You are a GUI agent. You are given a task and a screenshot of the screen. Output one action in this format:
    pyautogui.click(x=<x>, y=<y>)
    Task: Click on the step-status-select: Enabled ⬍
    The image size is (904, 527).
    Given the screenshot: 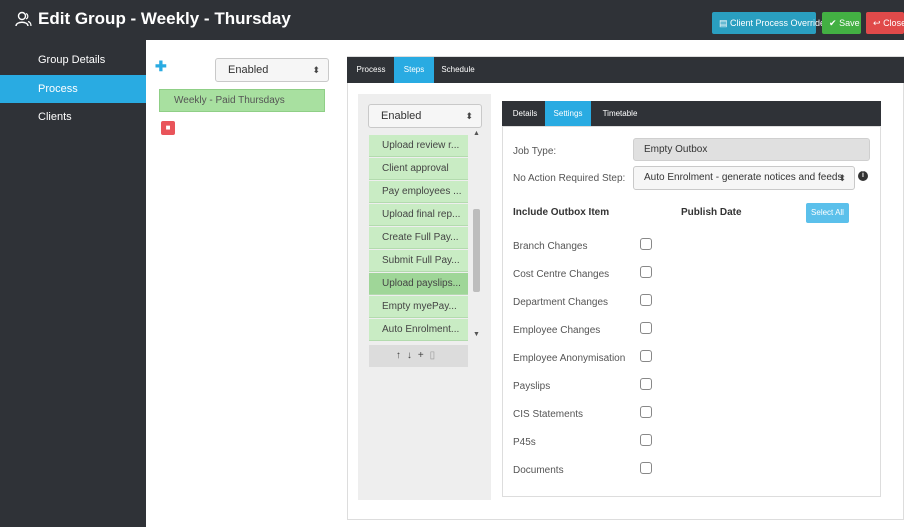 What is the action you would take?
    pyautogui.click(x=425, y=116)
    